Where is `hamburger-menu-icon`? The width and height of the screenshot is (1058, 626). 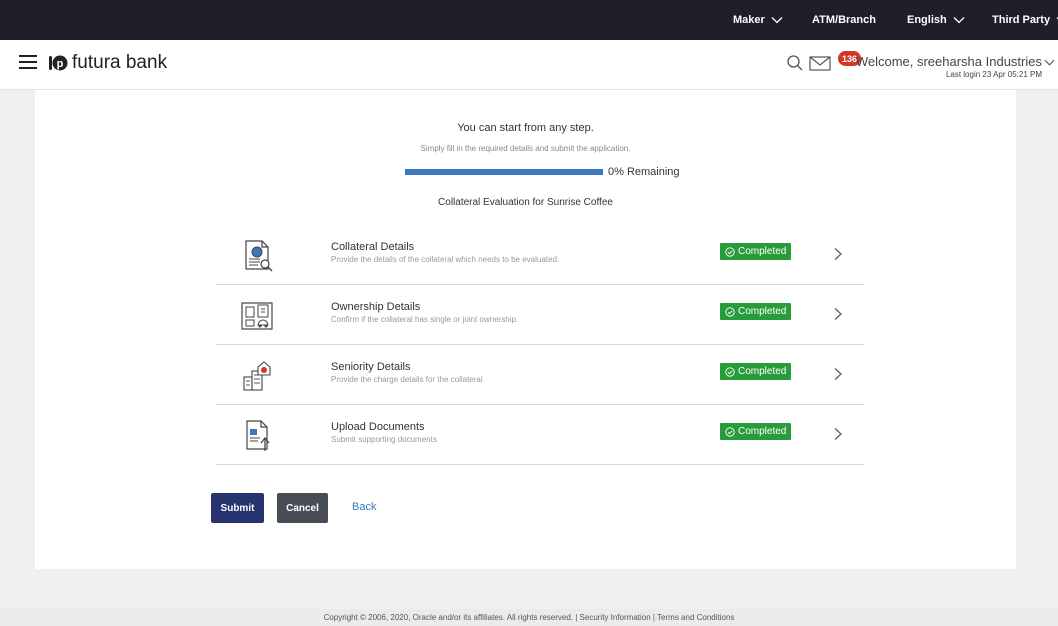 hamburger-menu-icon is located at coordinates (28, 63).